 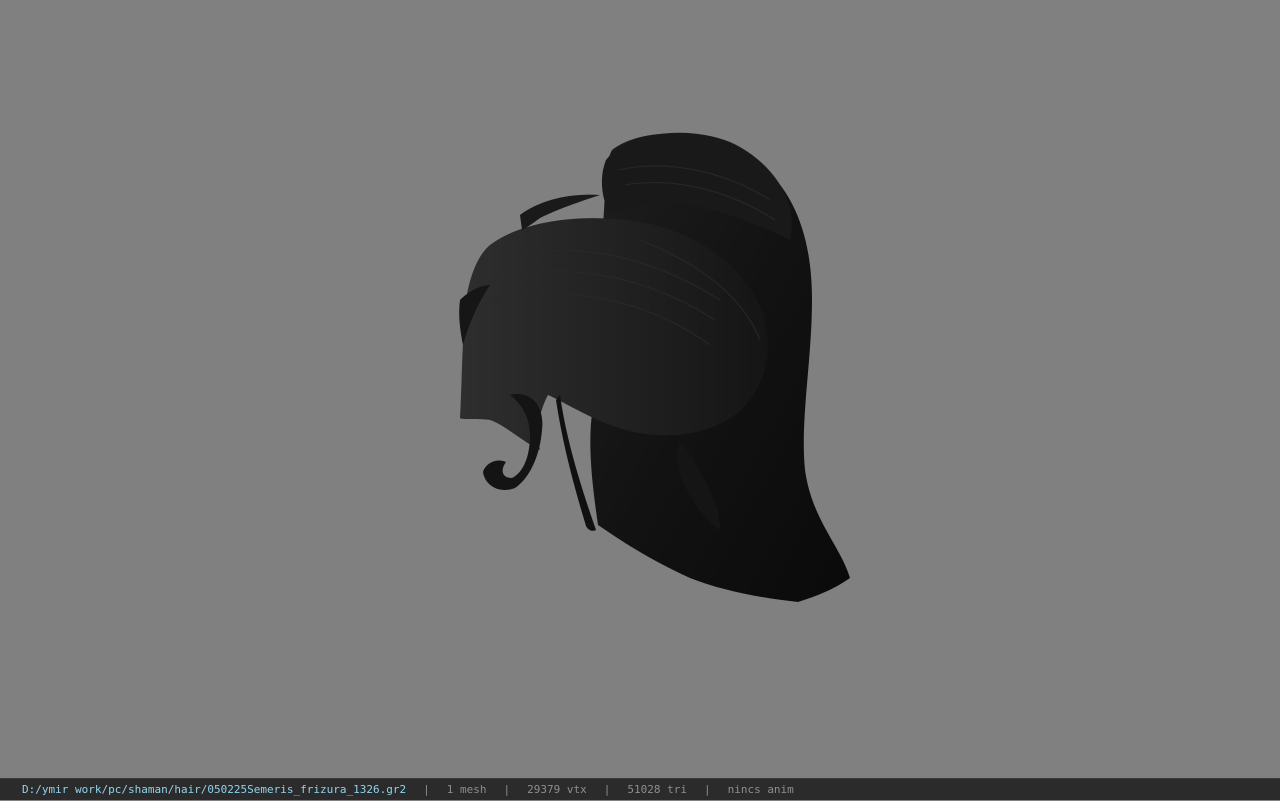 What do you see at coordinates (557, 789) in the screenshot?
I see `vertex-count-text: 29379 vtx` at bounding box center [557, 789].